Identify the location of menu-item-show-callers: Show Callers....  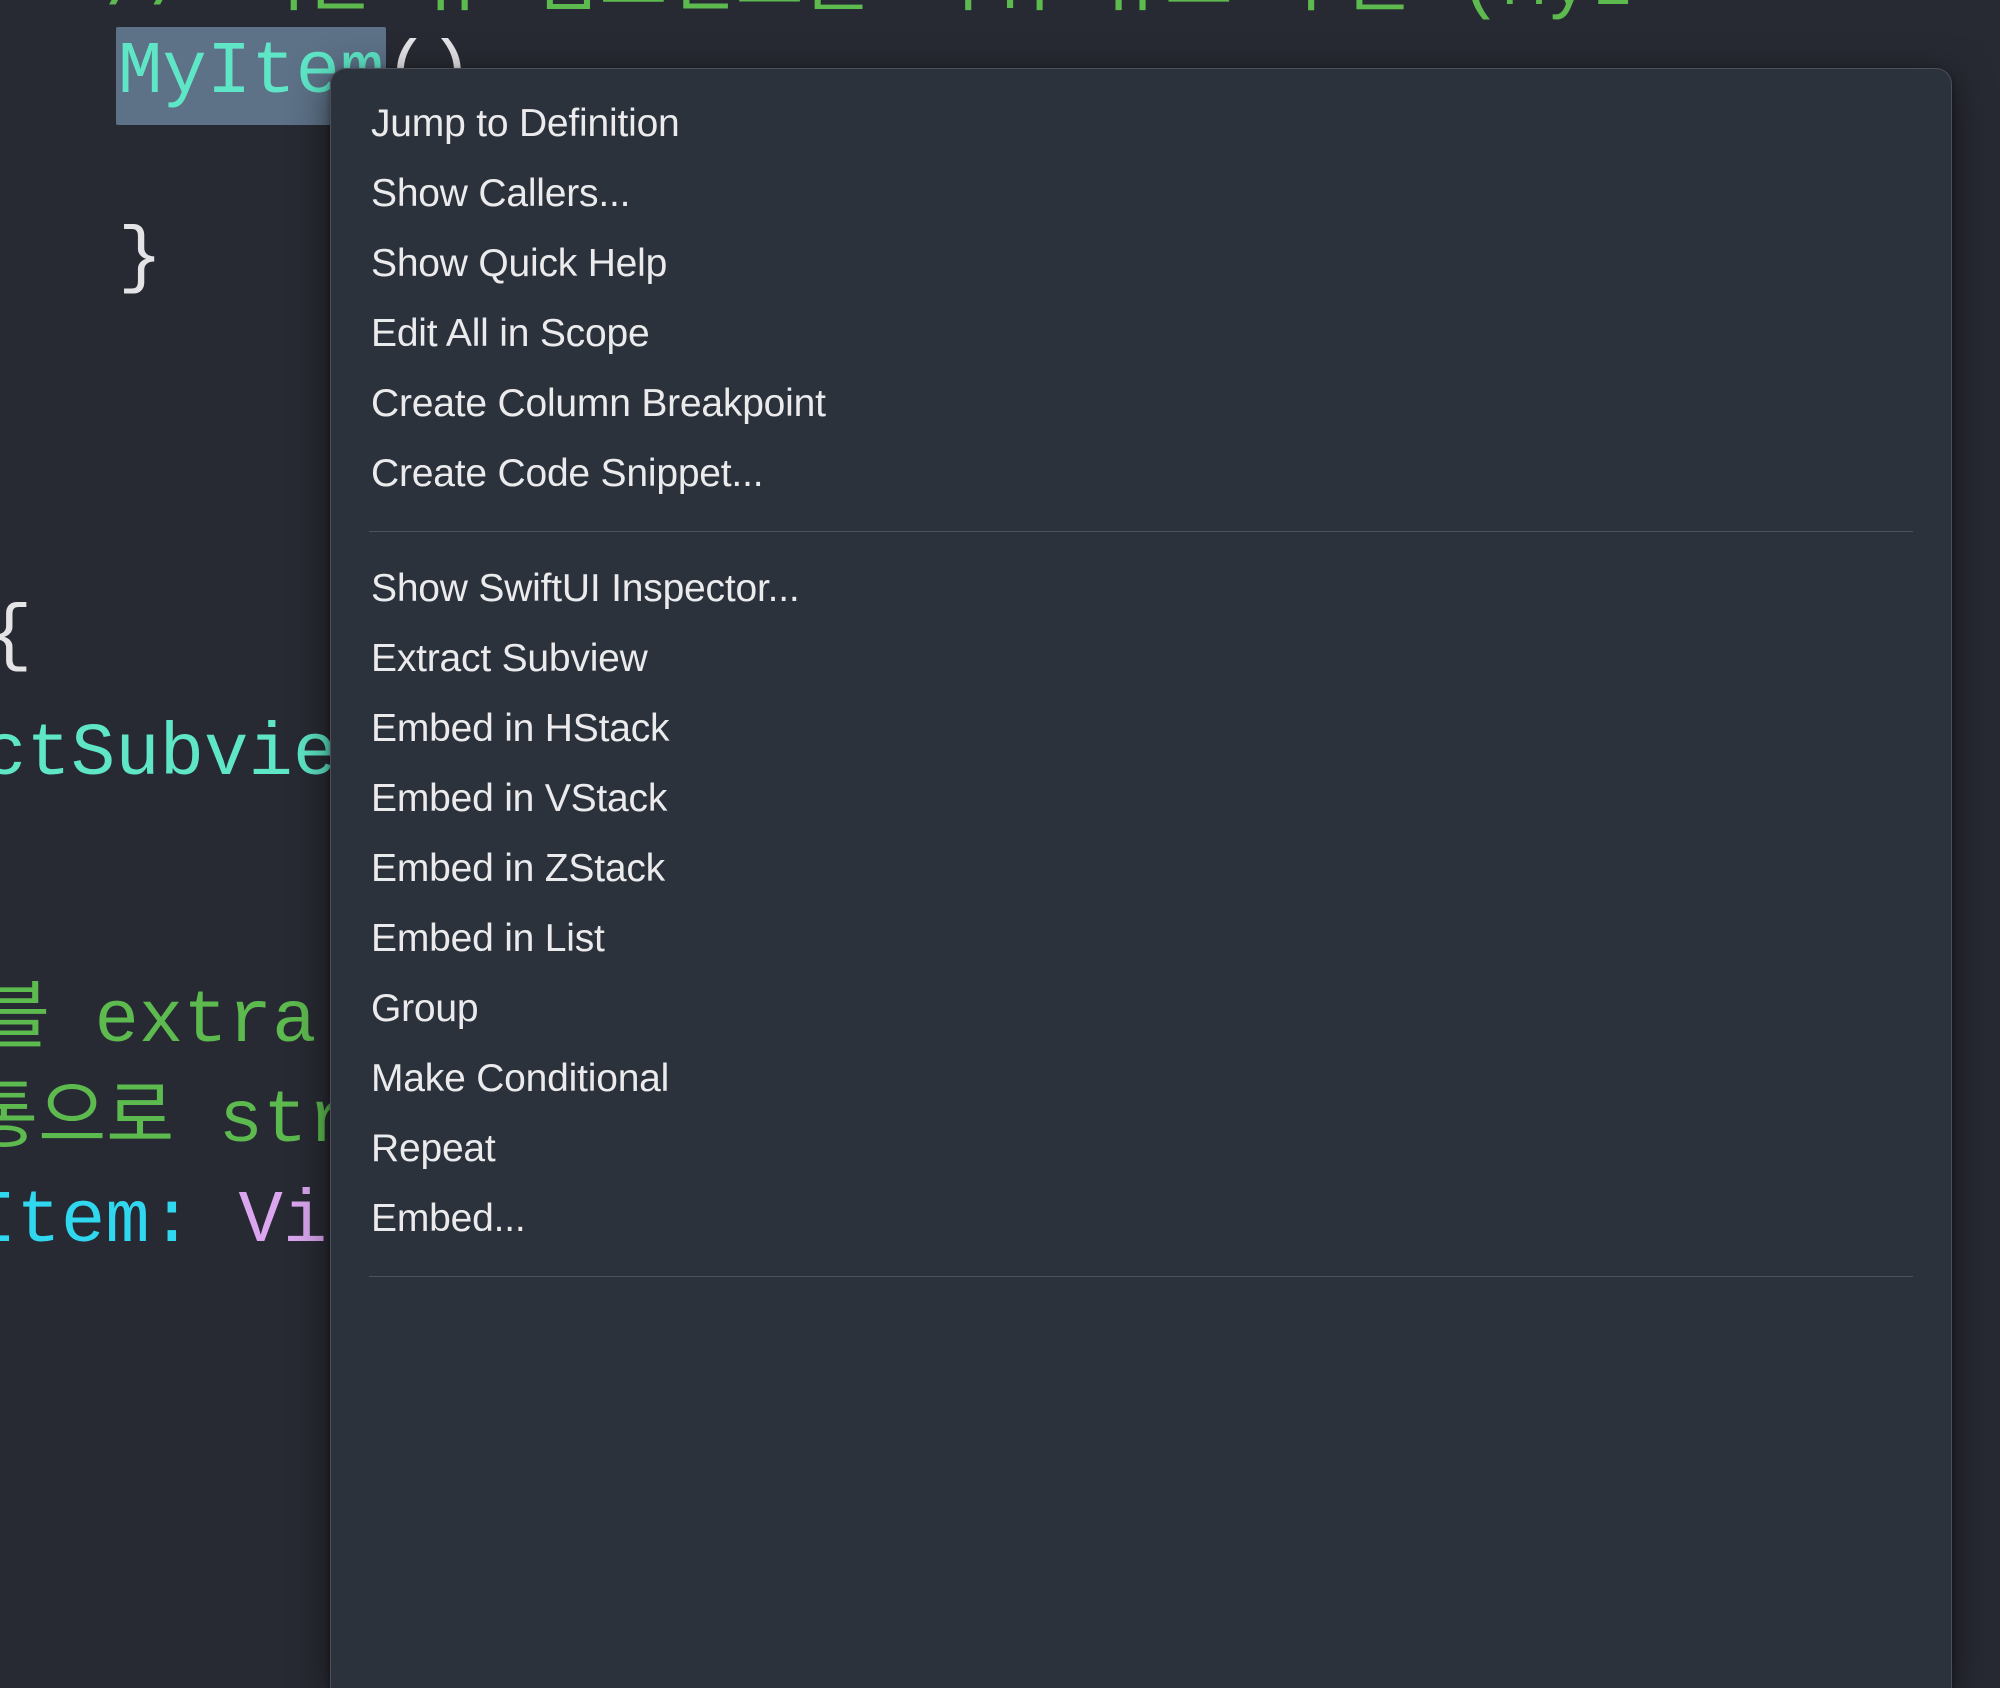
(1141, 194).